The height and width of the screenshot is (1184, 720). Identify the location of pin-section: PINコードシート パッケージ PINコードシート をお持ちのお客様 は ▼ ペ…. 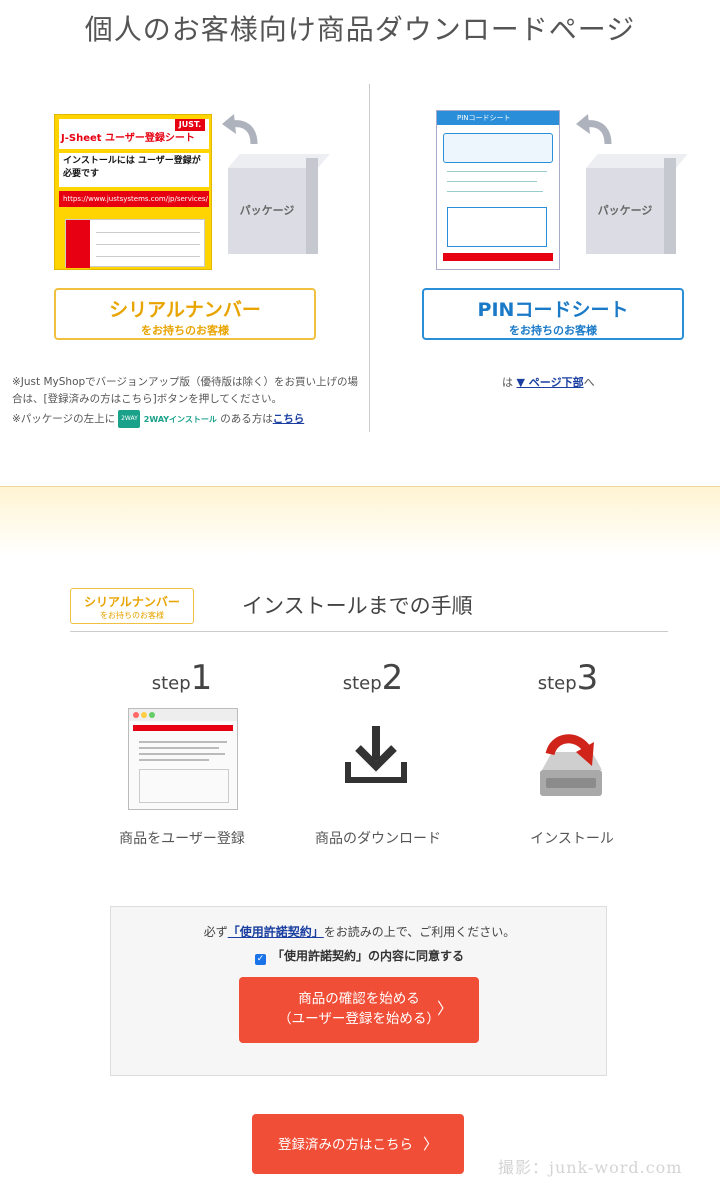
(540, 259).